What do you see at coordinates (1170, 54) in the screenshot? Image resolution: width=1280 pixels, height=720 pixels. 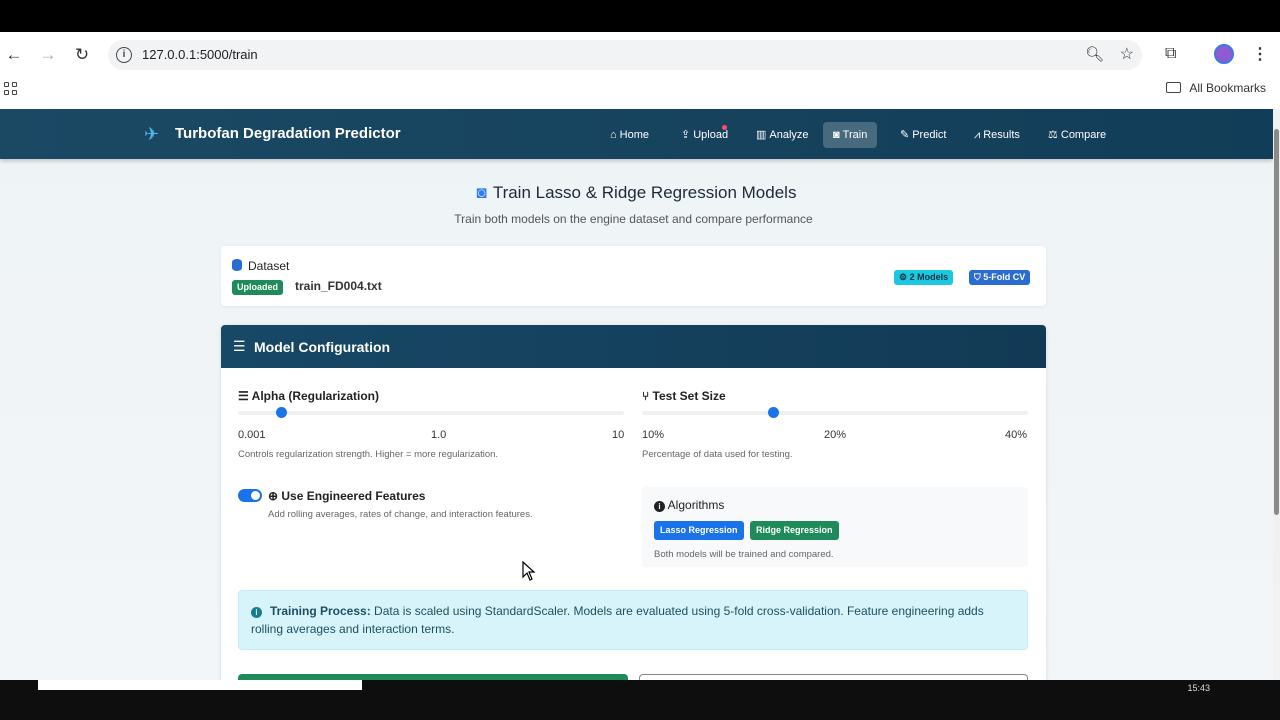 I see `extensions-icon: ⧉` at bounding box center [1170, 54].